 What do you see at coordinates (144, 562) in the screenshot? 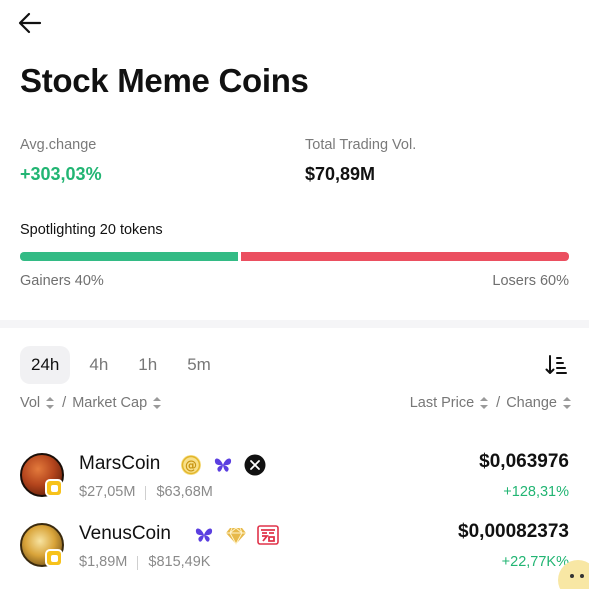
I see `coin-stats: $1,89M $815,49K` at bounding box center [144, 562].